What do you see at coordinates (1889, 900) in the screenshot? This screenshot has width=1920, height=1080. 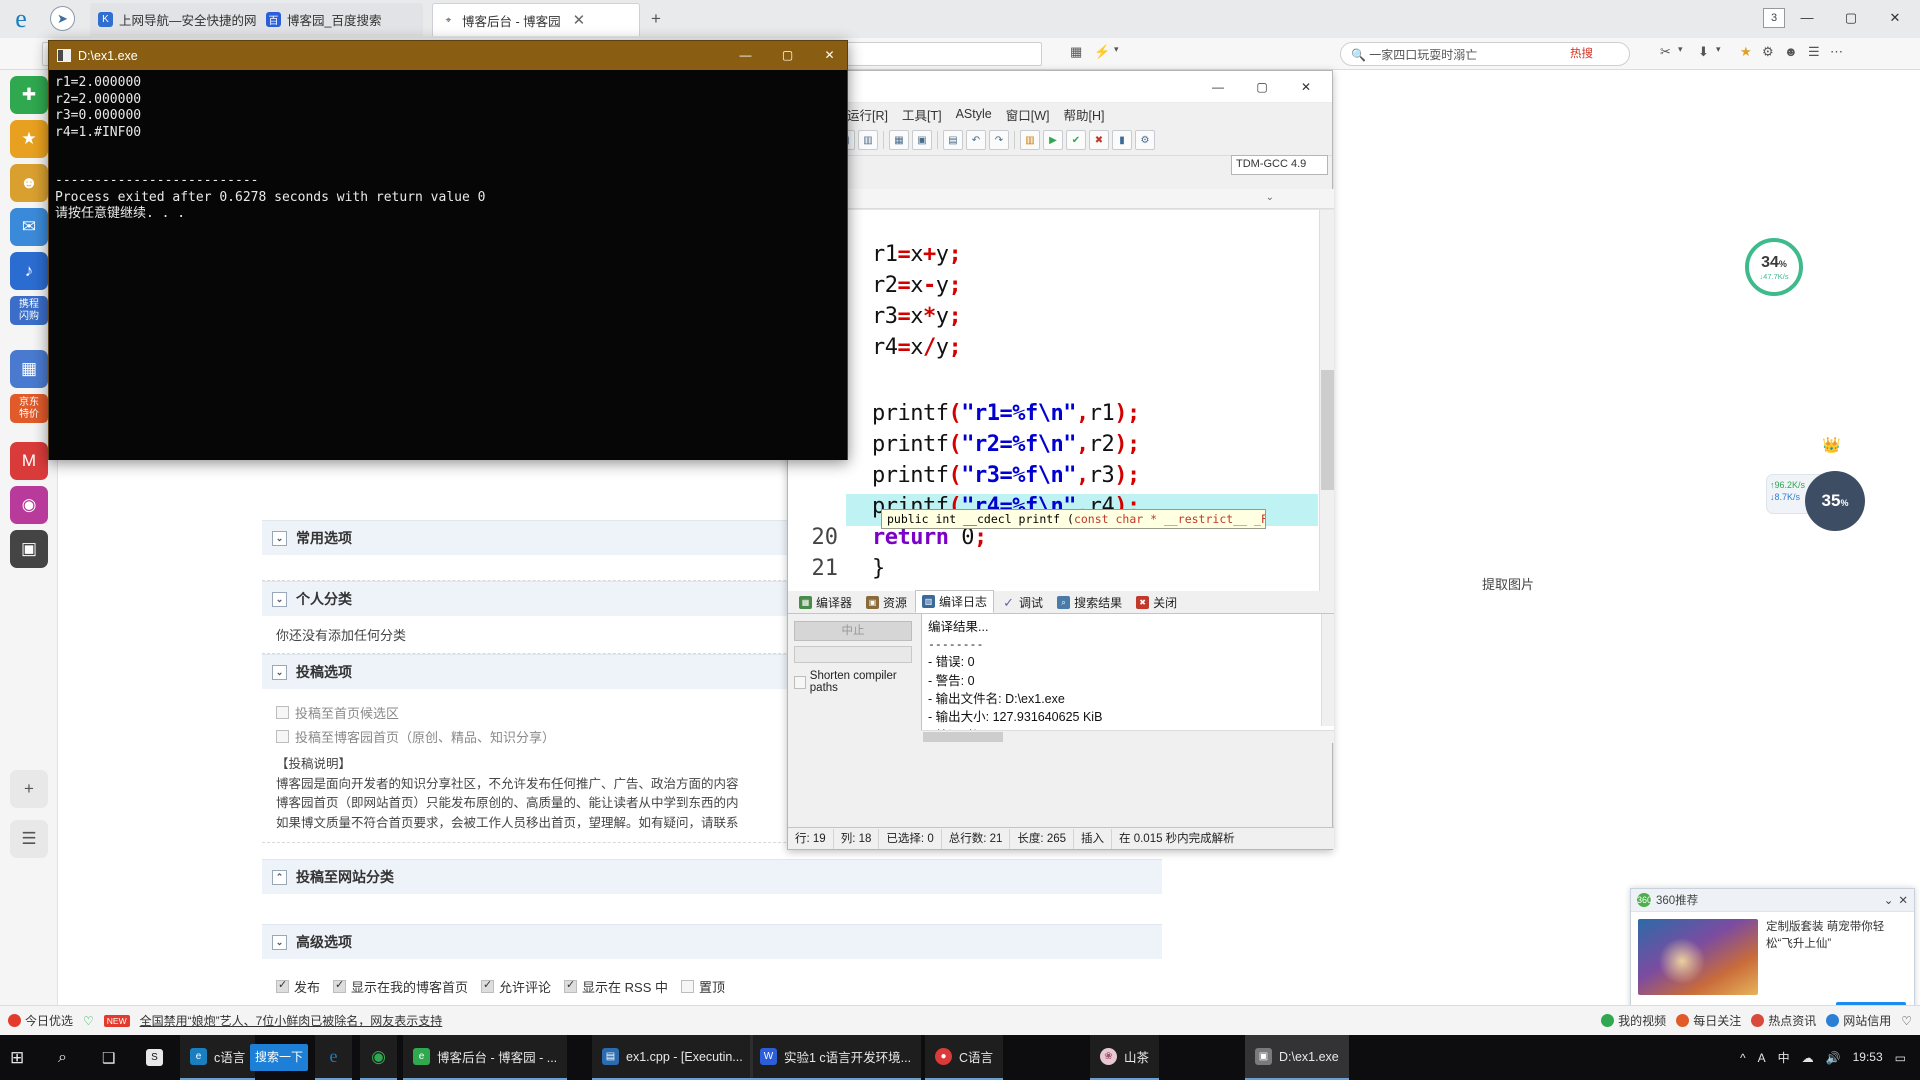 I see `ad-minimize-icon: ⌄` at bounding box center [1889, 900].